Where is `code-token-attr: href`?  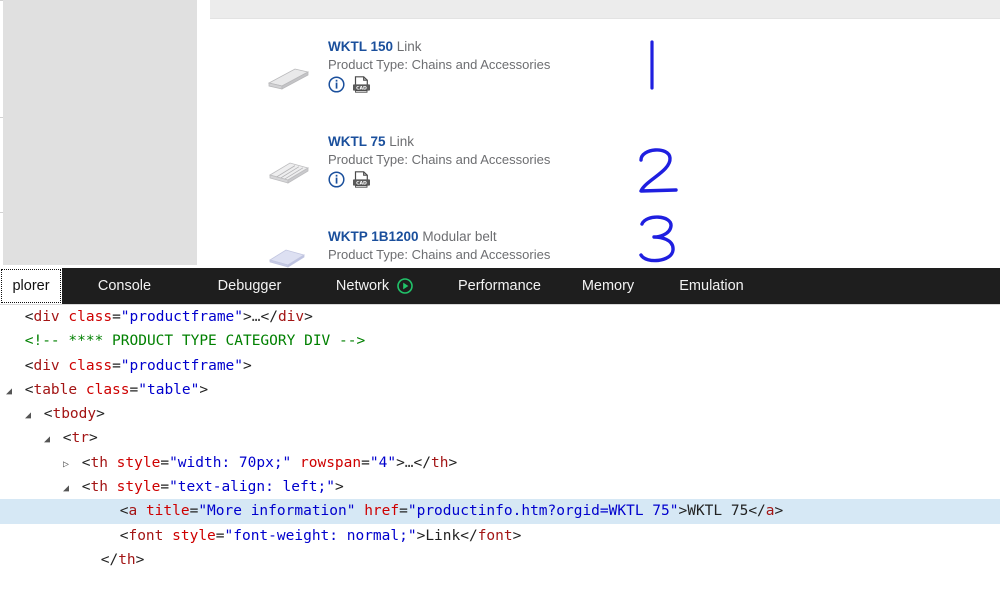
code-token-attr: href is located at coordinates (382, 511).